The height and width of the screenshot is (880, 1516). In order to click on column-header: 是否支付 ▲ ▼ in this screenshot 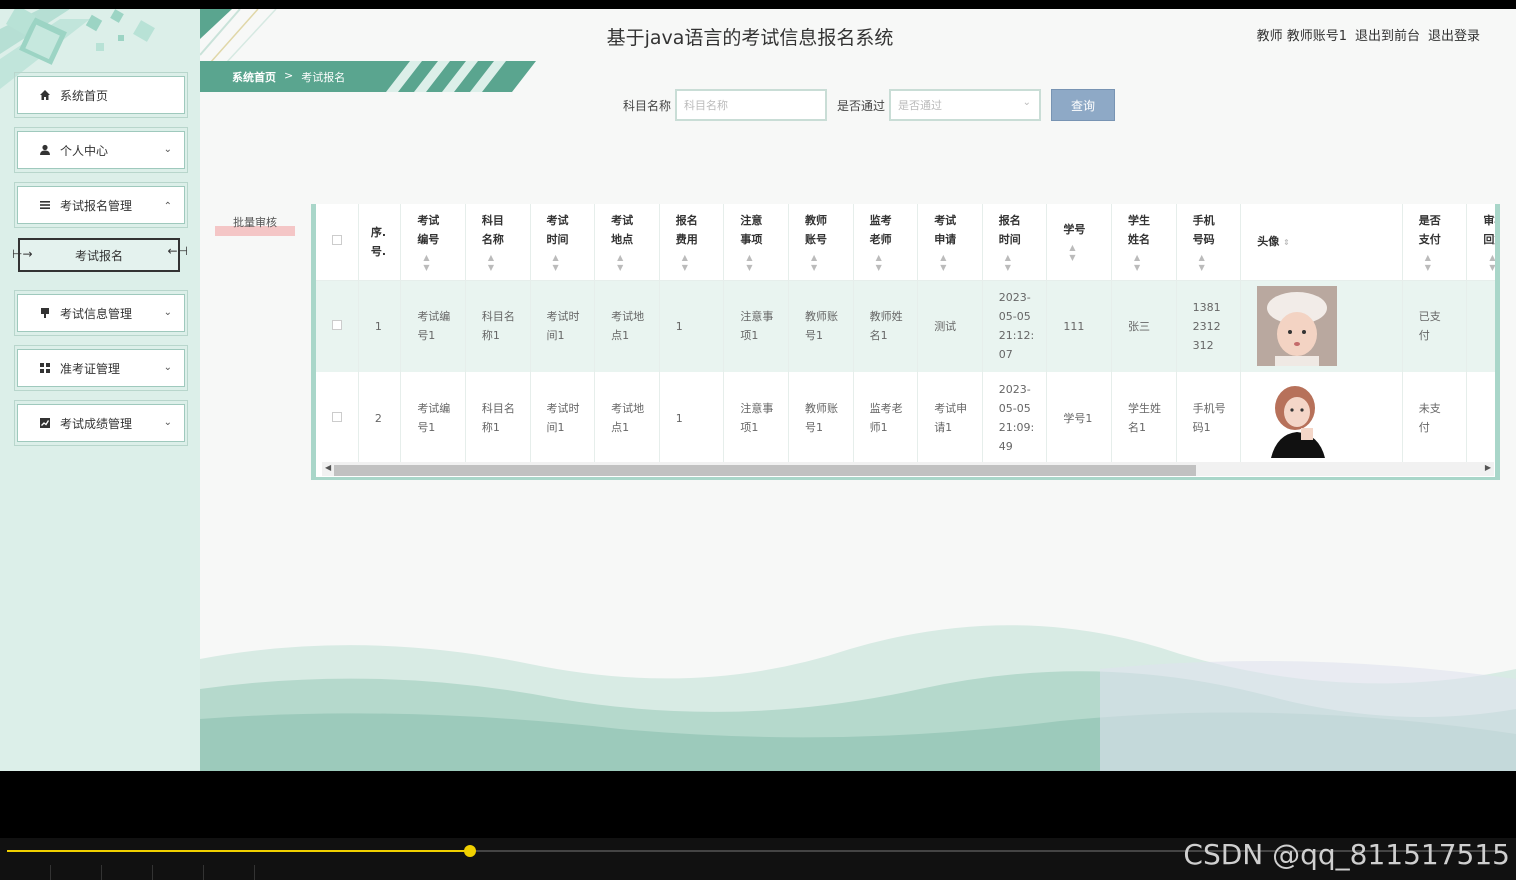, I will do `click(1435, 242)`.